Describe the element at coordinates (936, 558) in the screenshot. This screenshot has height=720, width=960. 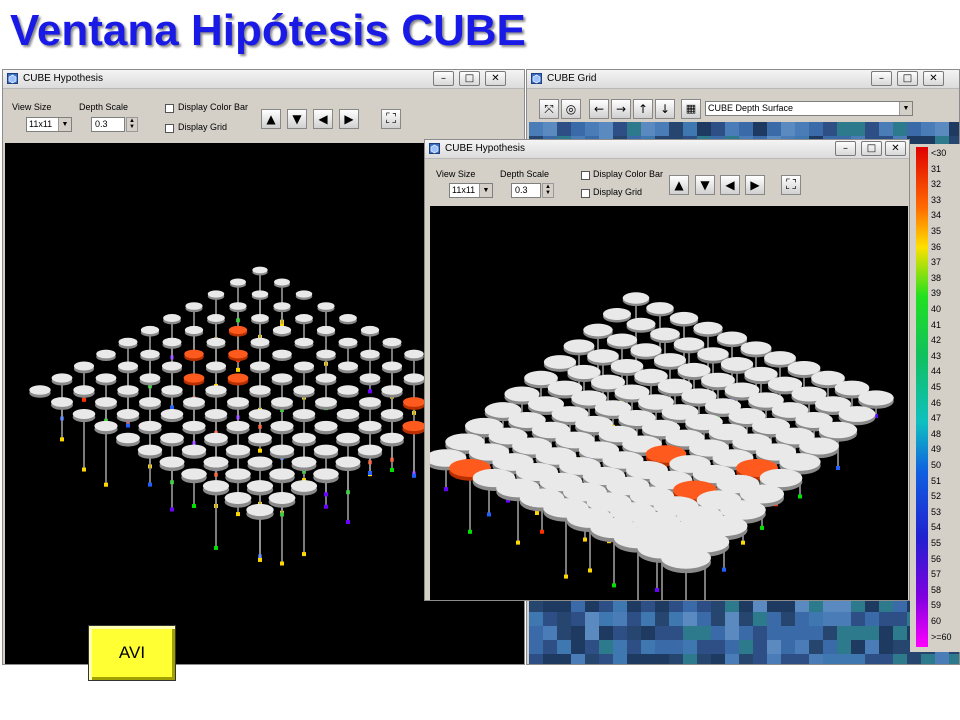
I see `legend-label: 56` at that location.